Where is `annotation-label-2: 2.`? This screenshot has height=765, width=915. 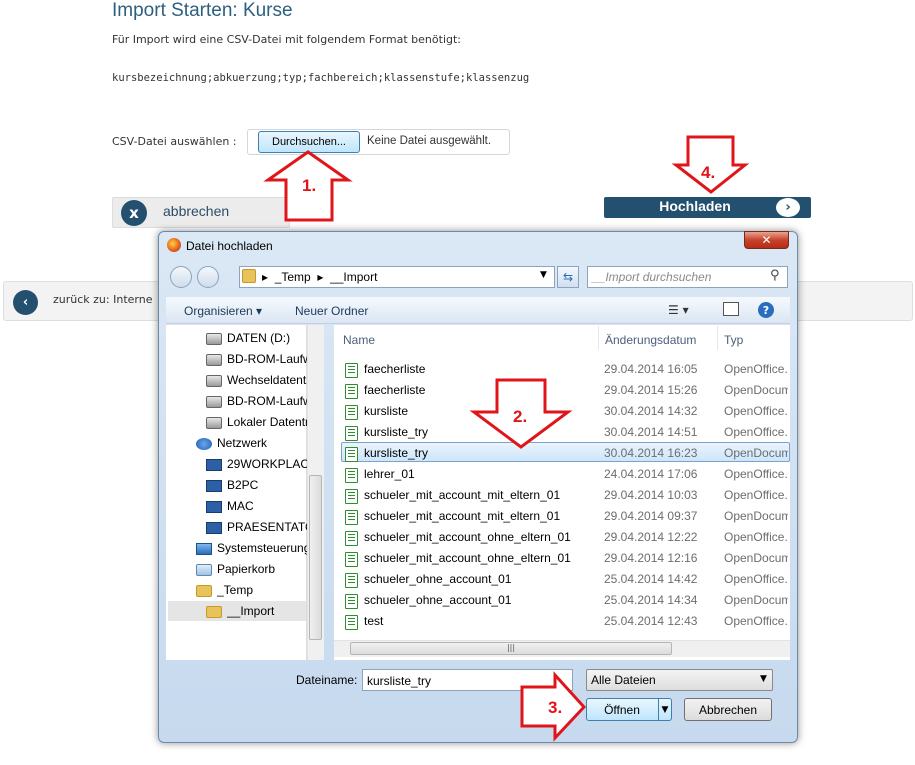 annotation-label-2: 2. is located at coordinates (520, 416).